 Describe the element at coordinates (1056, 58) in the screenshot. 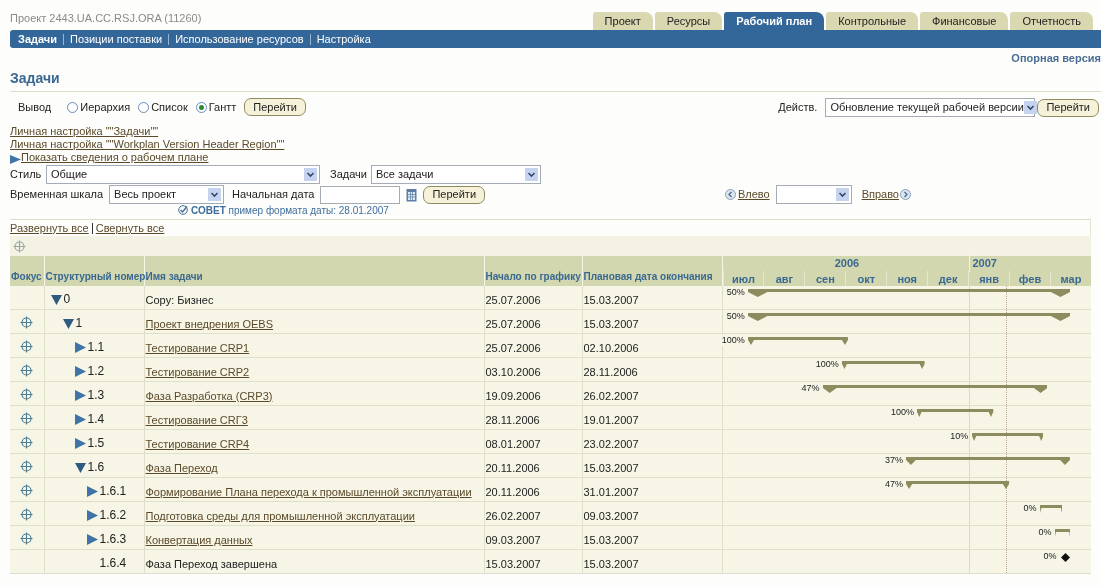

I see `baseline-link: Опорная версия` at that location.